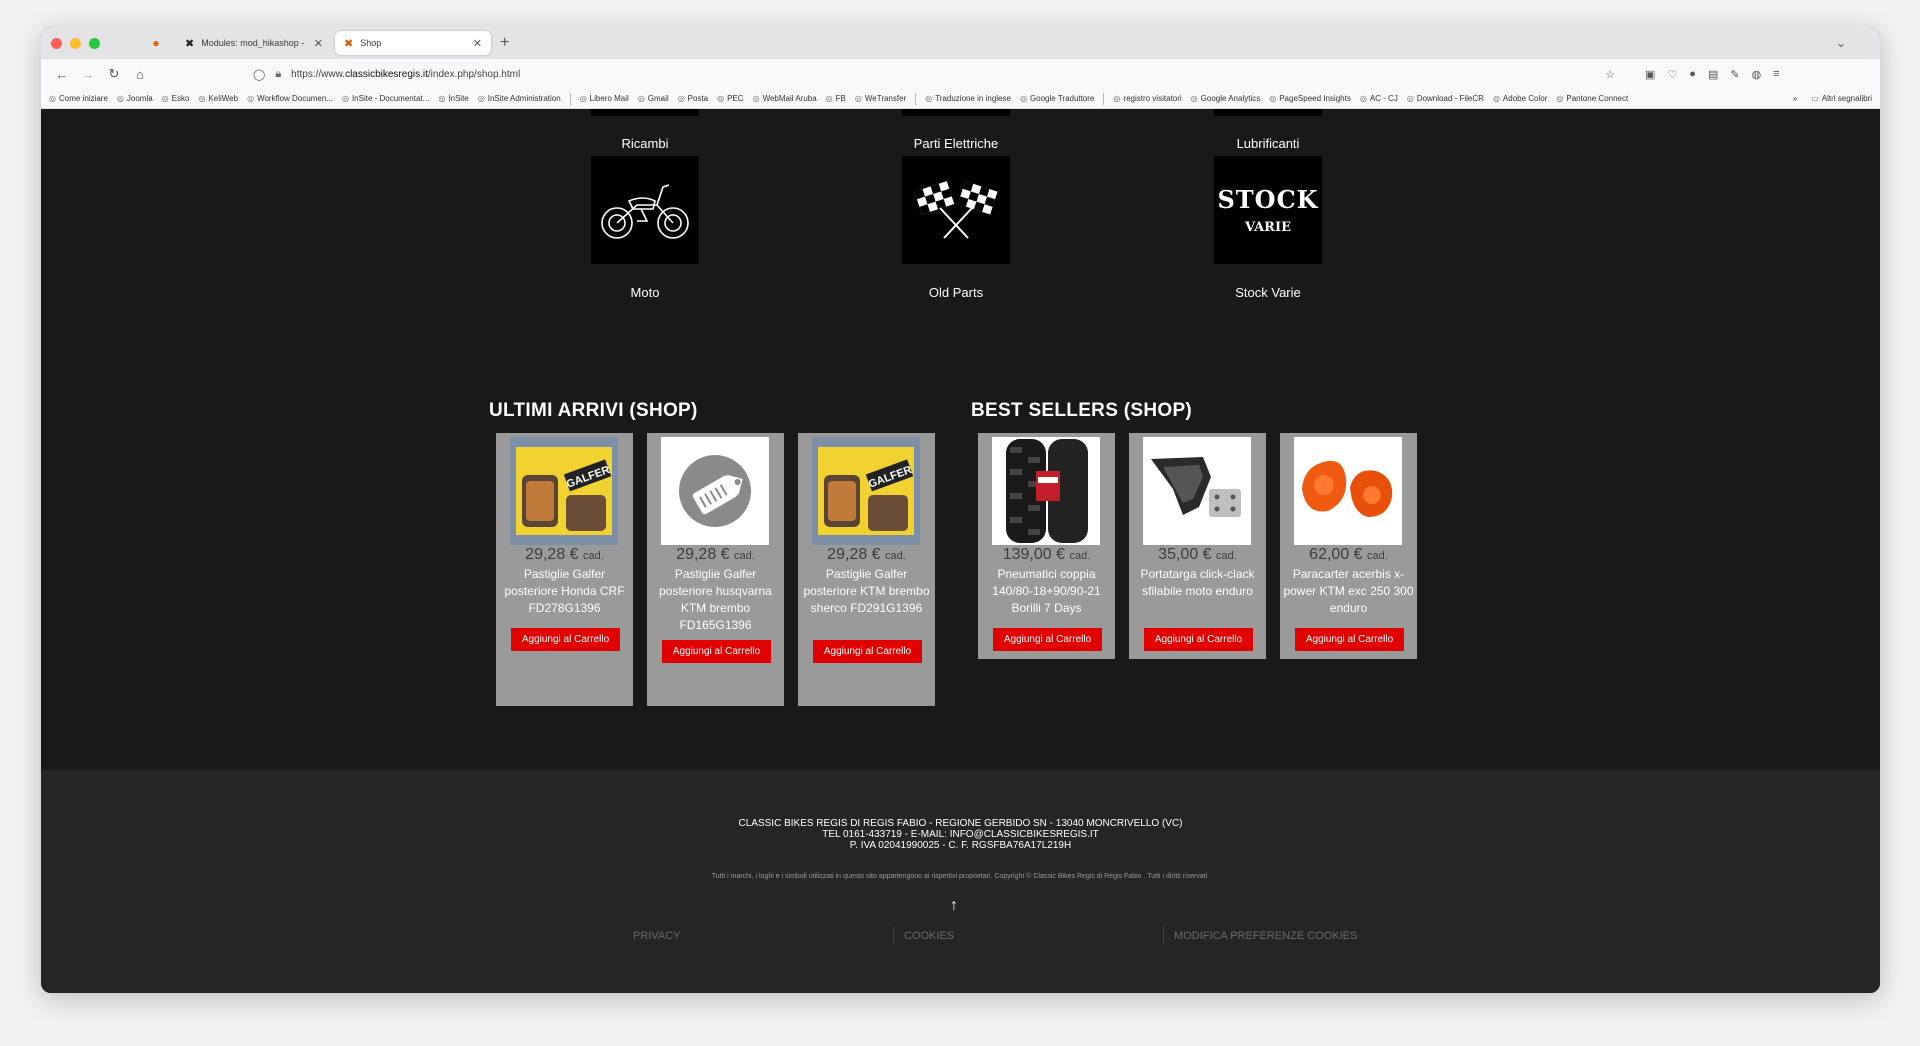 Image resolution: width=1920 pixels, height=1046 pixels. Describe the element at coordinates (840, 98) in the screenshot. I see `bookmark-label: FB` at that location.